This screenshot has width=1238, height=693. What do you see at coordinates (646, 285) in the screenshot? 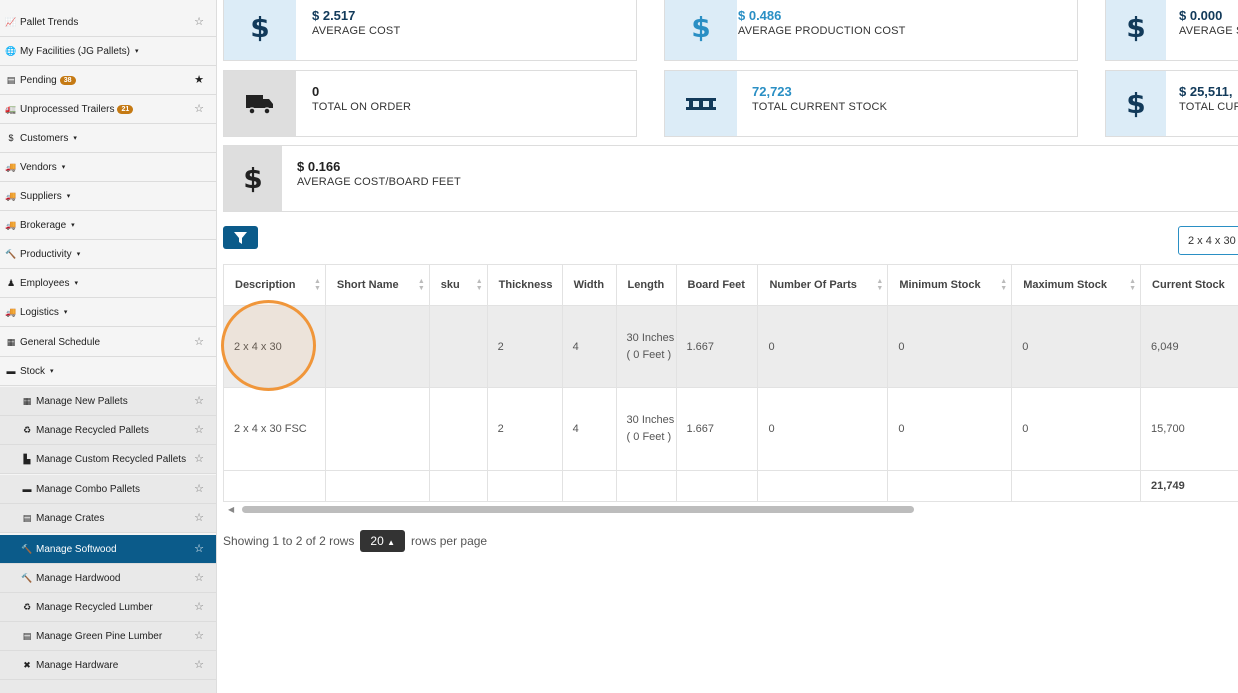
I see `column-header-length: Length` at bounding box center [646, 285].